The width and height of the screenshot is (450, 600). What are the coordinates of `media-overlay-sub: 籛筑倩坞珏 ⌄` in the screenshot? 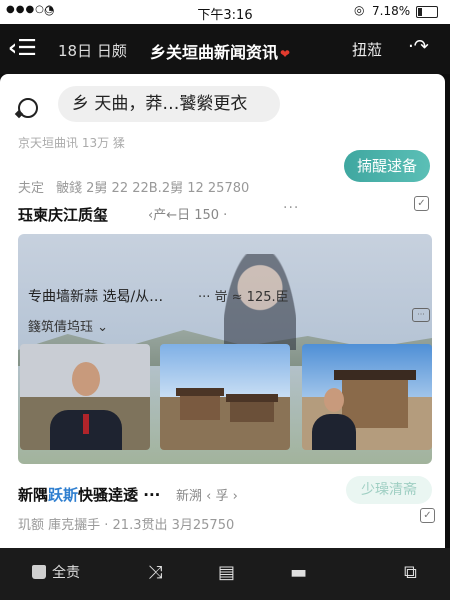 It's located at (68, 327).